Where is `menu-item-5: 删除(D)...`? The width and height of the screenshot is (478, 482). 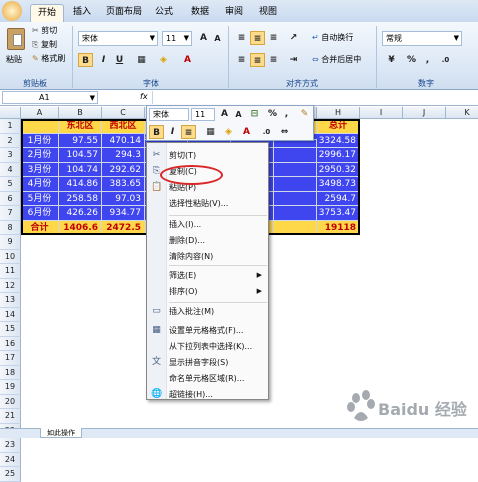
menu-item-5: 删除(D)... is located at coordinates (207, 240).